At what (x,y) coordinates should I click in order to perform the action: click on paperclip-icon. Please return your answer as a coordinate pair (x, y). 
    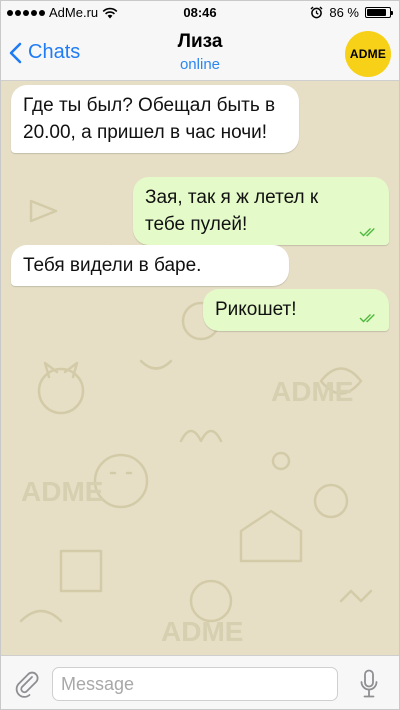
    Looking at the image, I should click on (27, 684).